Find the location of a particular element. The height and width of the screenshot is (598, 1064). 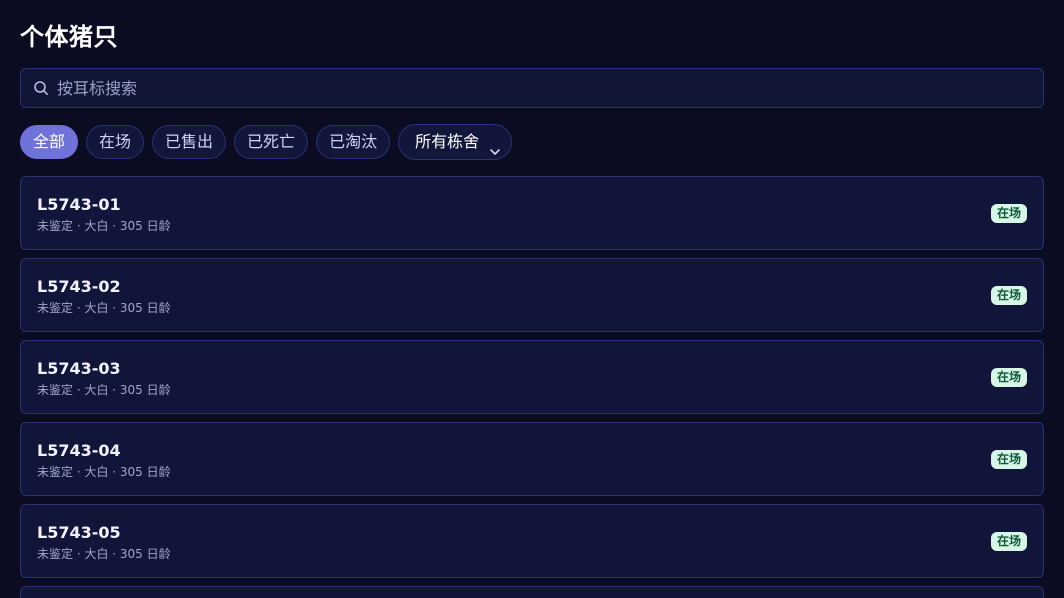

barn-select-value: 所有栋舍 is located at coordinates (447, 141).